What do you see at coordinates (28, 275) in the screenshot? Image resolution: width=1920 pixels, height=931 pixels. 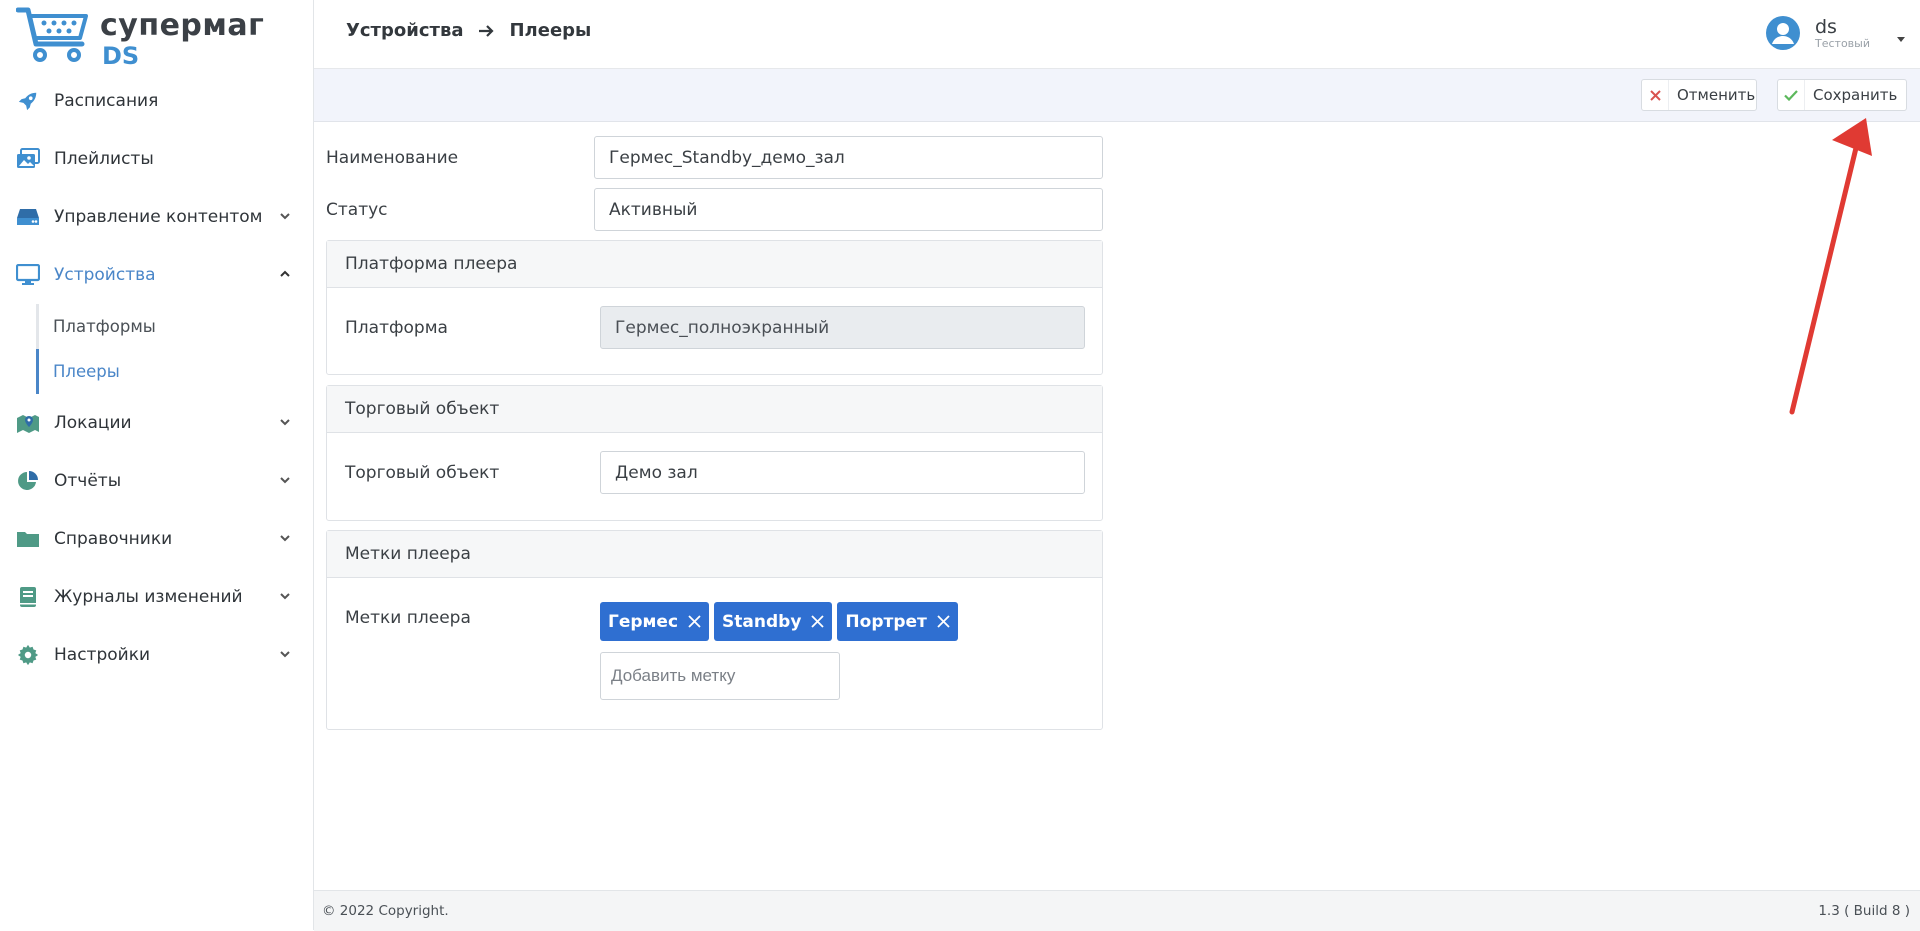 I see `monitor-icon` at bounding box center [28, 275].